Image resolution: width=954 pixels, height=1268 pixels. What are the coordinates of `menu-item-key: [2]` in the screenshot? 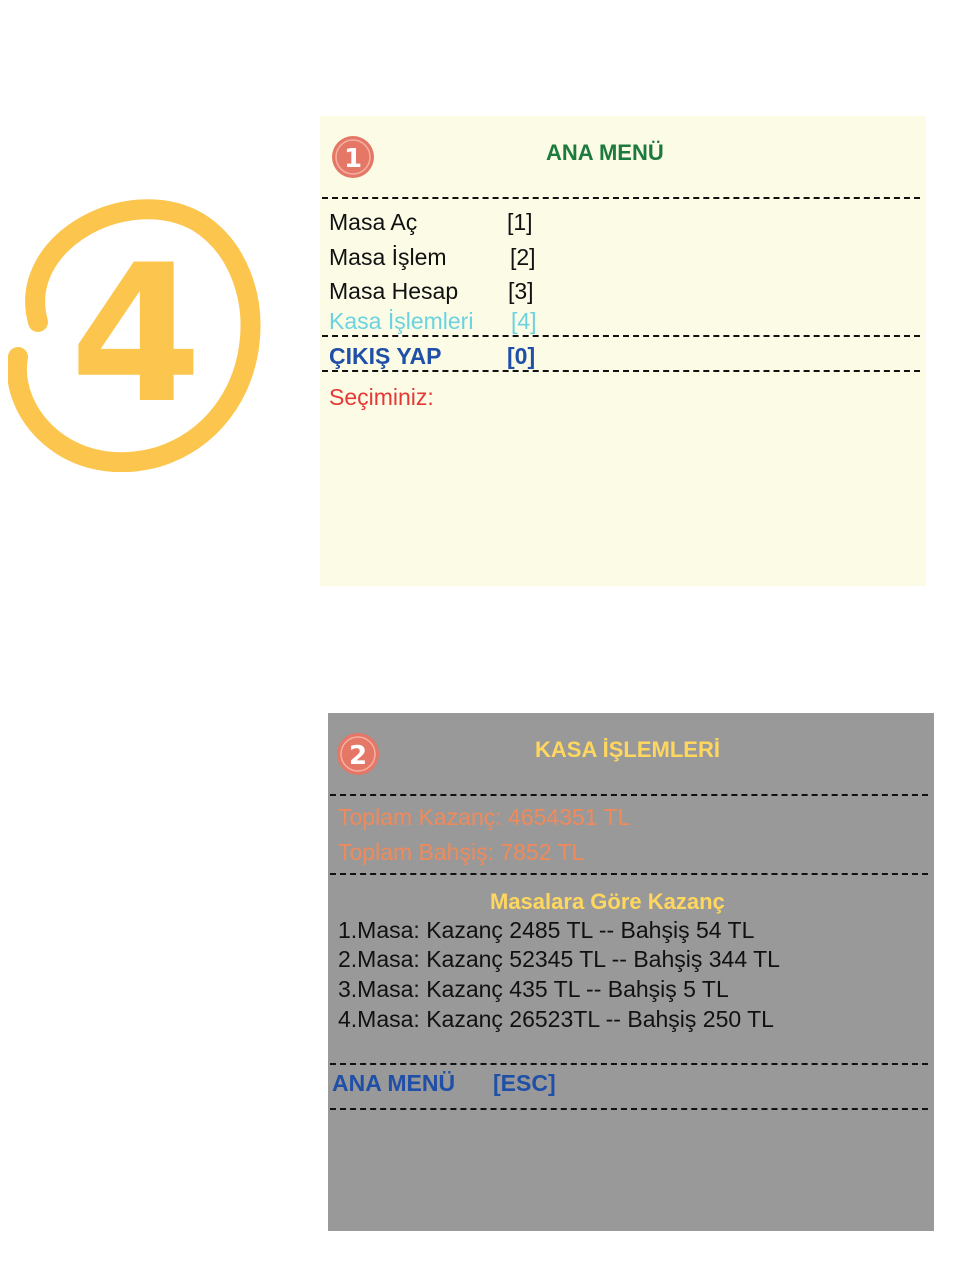 It's located at (523, 257).